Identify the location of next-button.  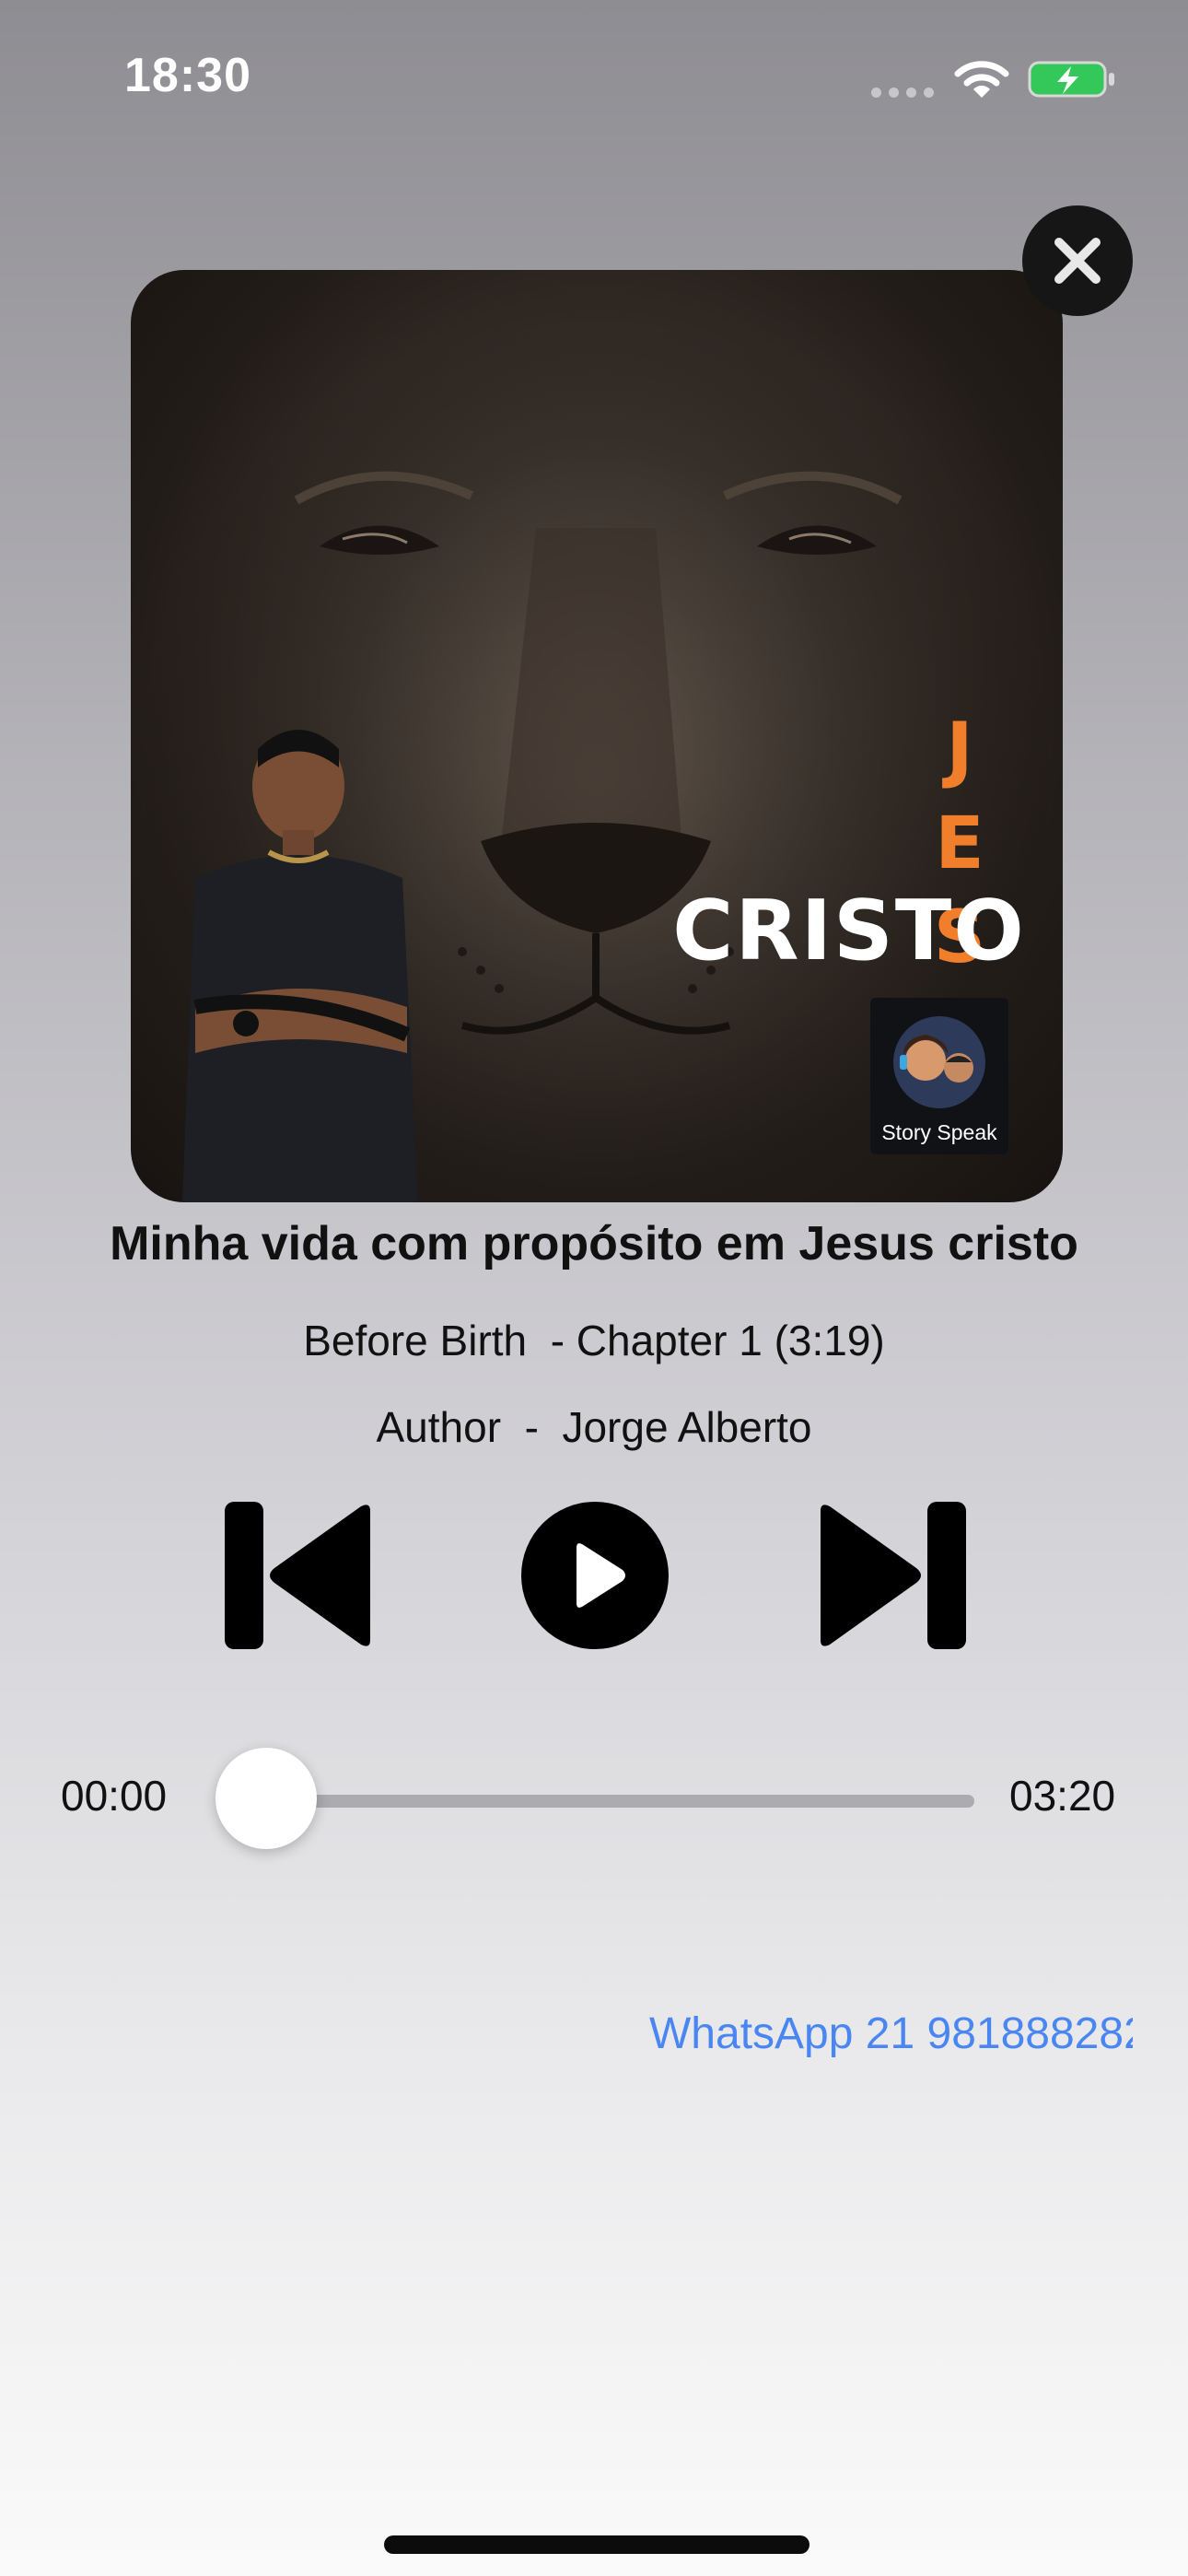
(894, 1575).